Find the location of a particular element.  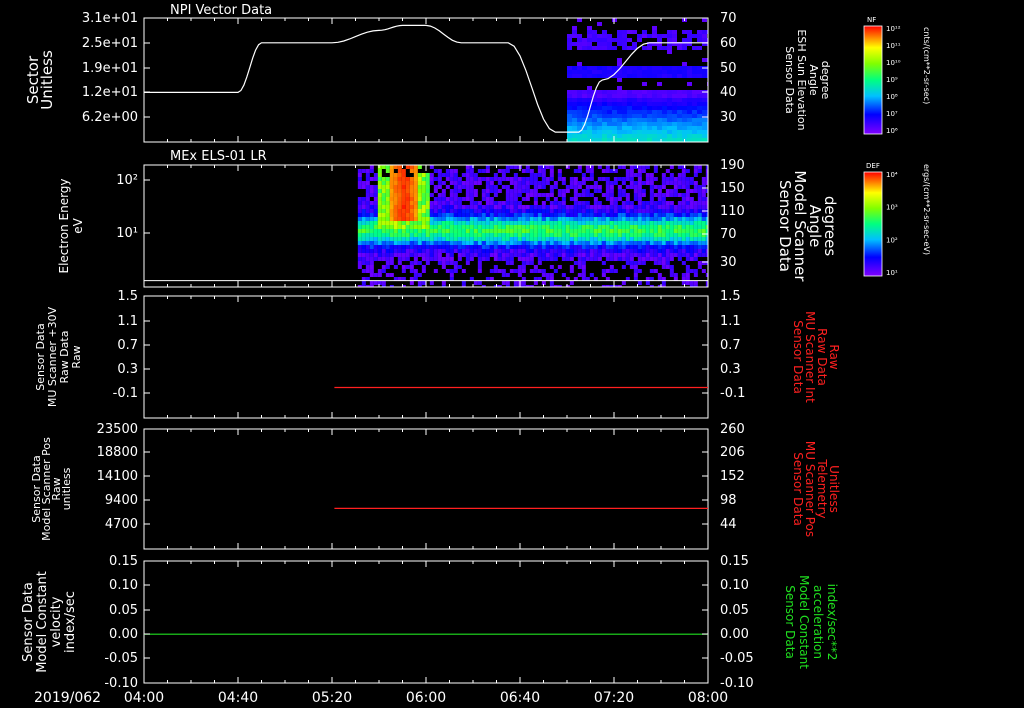

colorbar-def: DEF 10⁴10³10²10¹ ergs/(cm**2-sr-sec-eV) is located at coordinates (897, 219).